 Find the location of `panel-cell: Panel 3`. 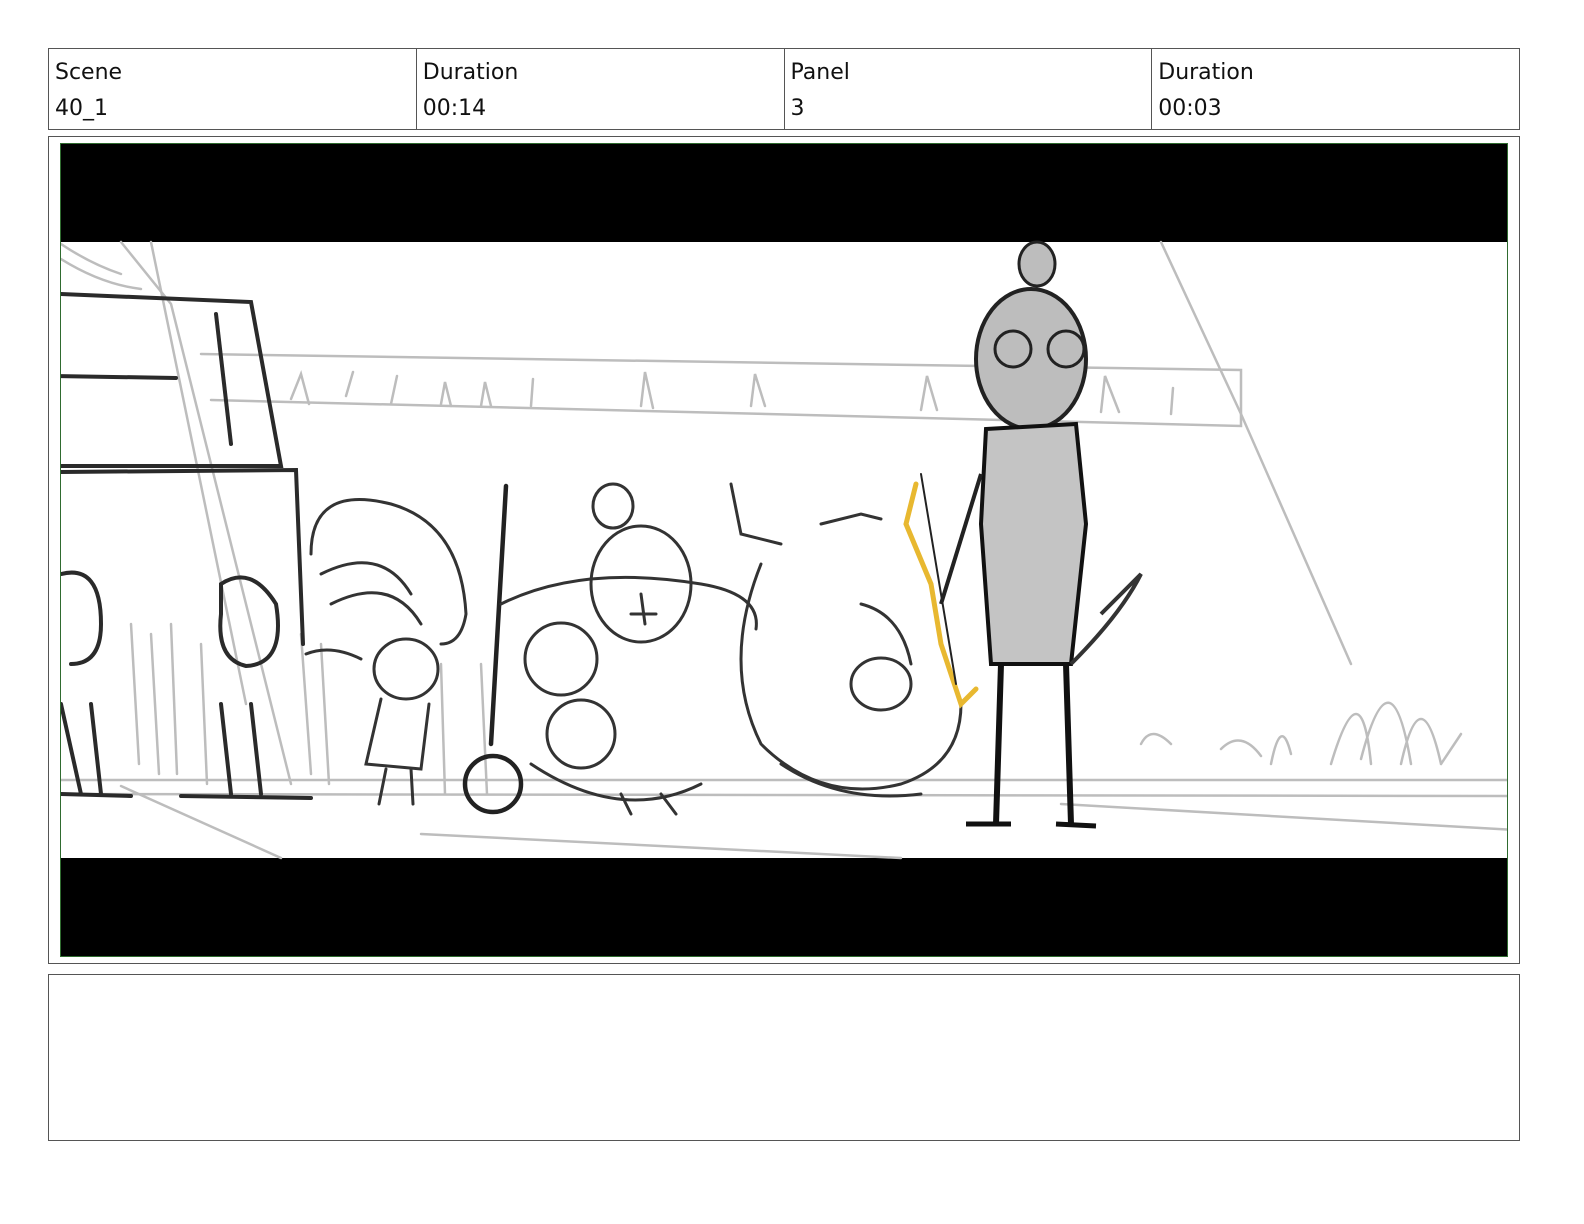

panel-cell: Panel 3 is located at coordinates (969, 89).